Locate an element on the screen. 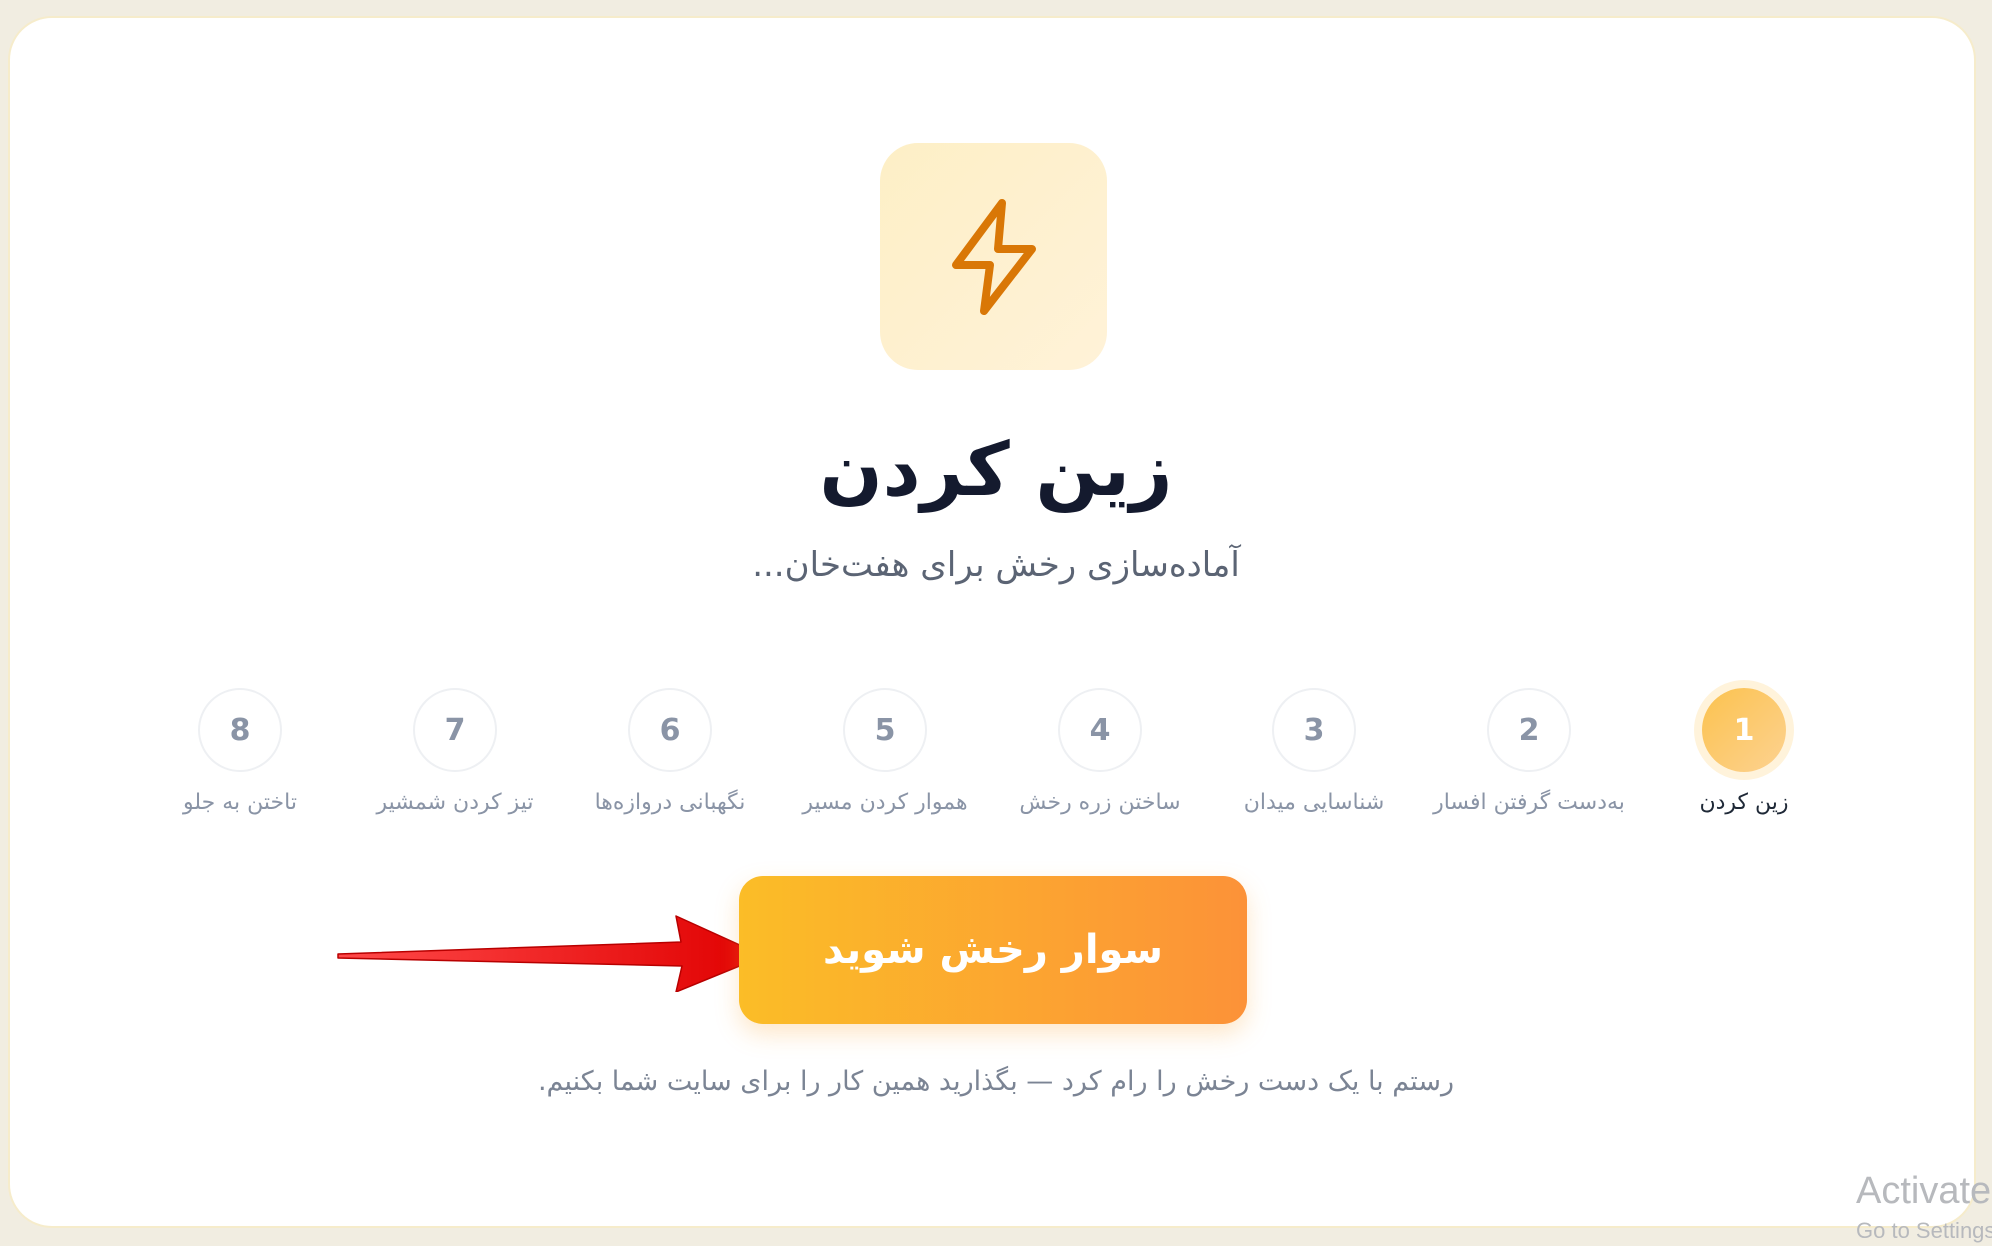 The image size is (1992, 1246). step-label: زین کردن is located at coordinates (1744, 802).